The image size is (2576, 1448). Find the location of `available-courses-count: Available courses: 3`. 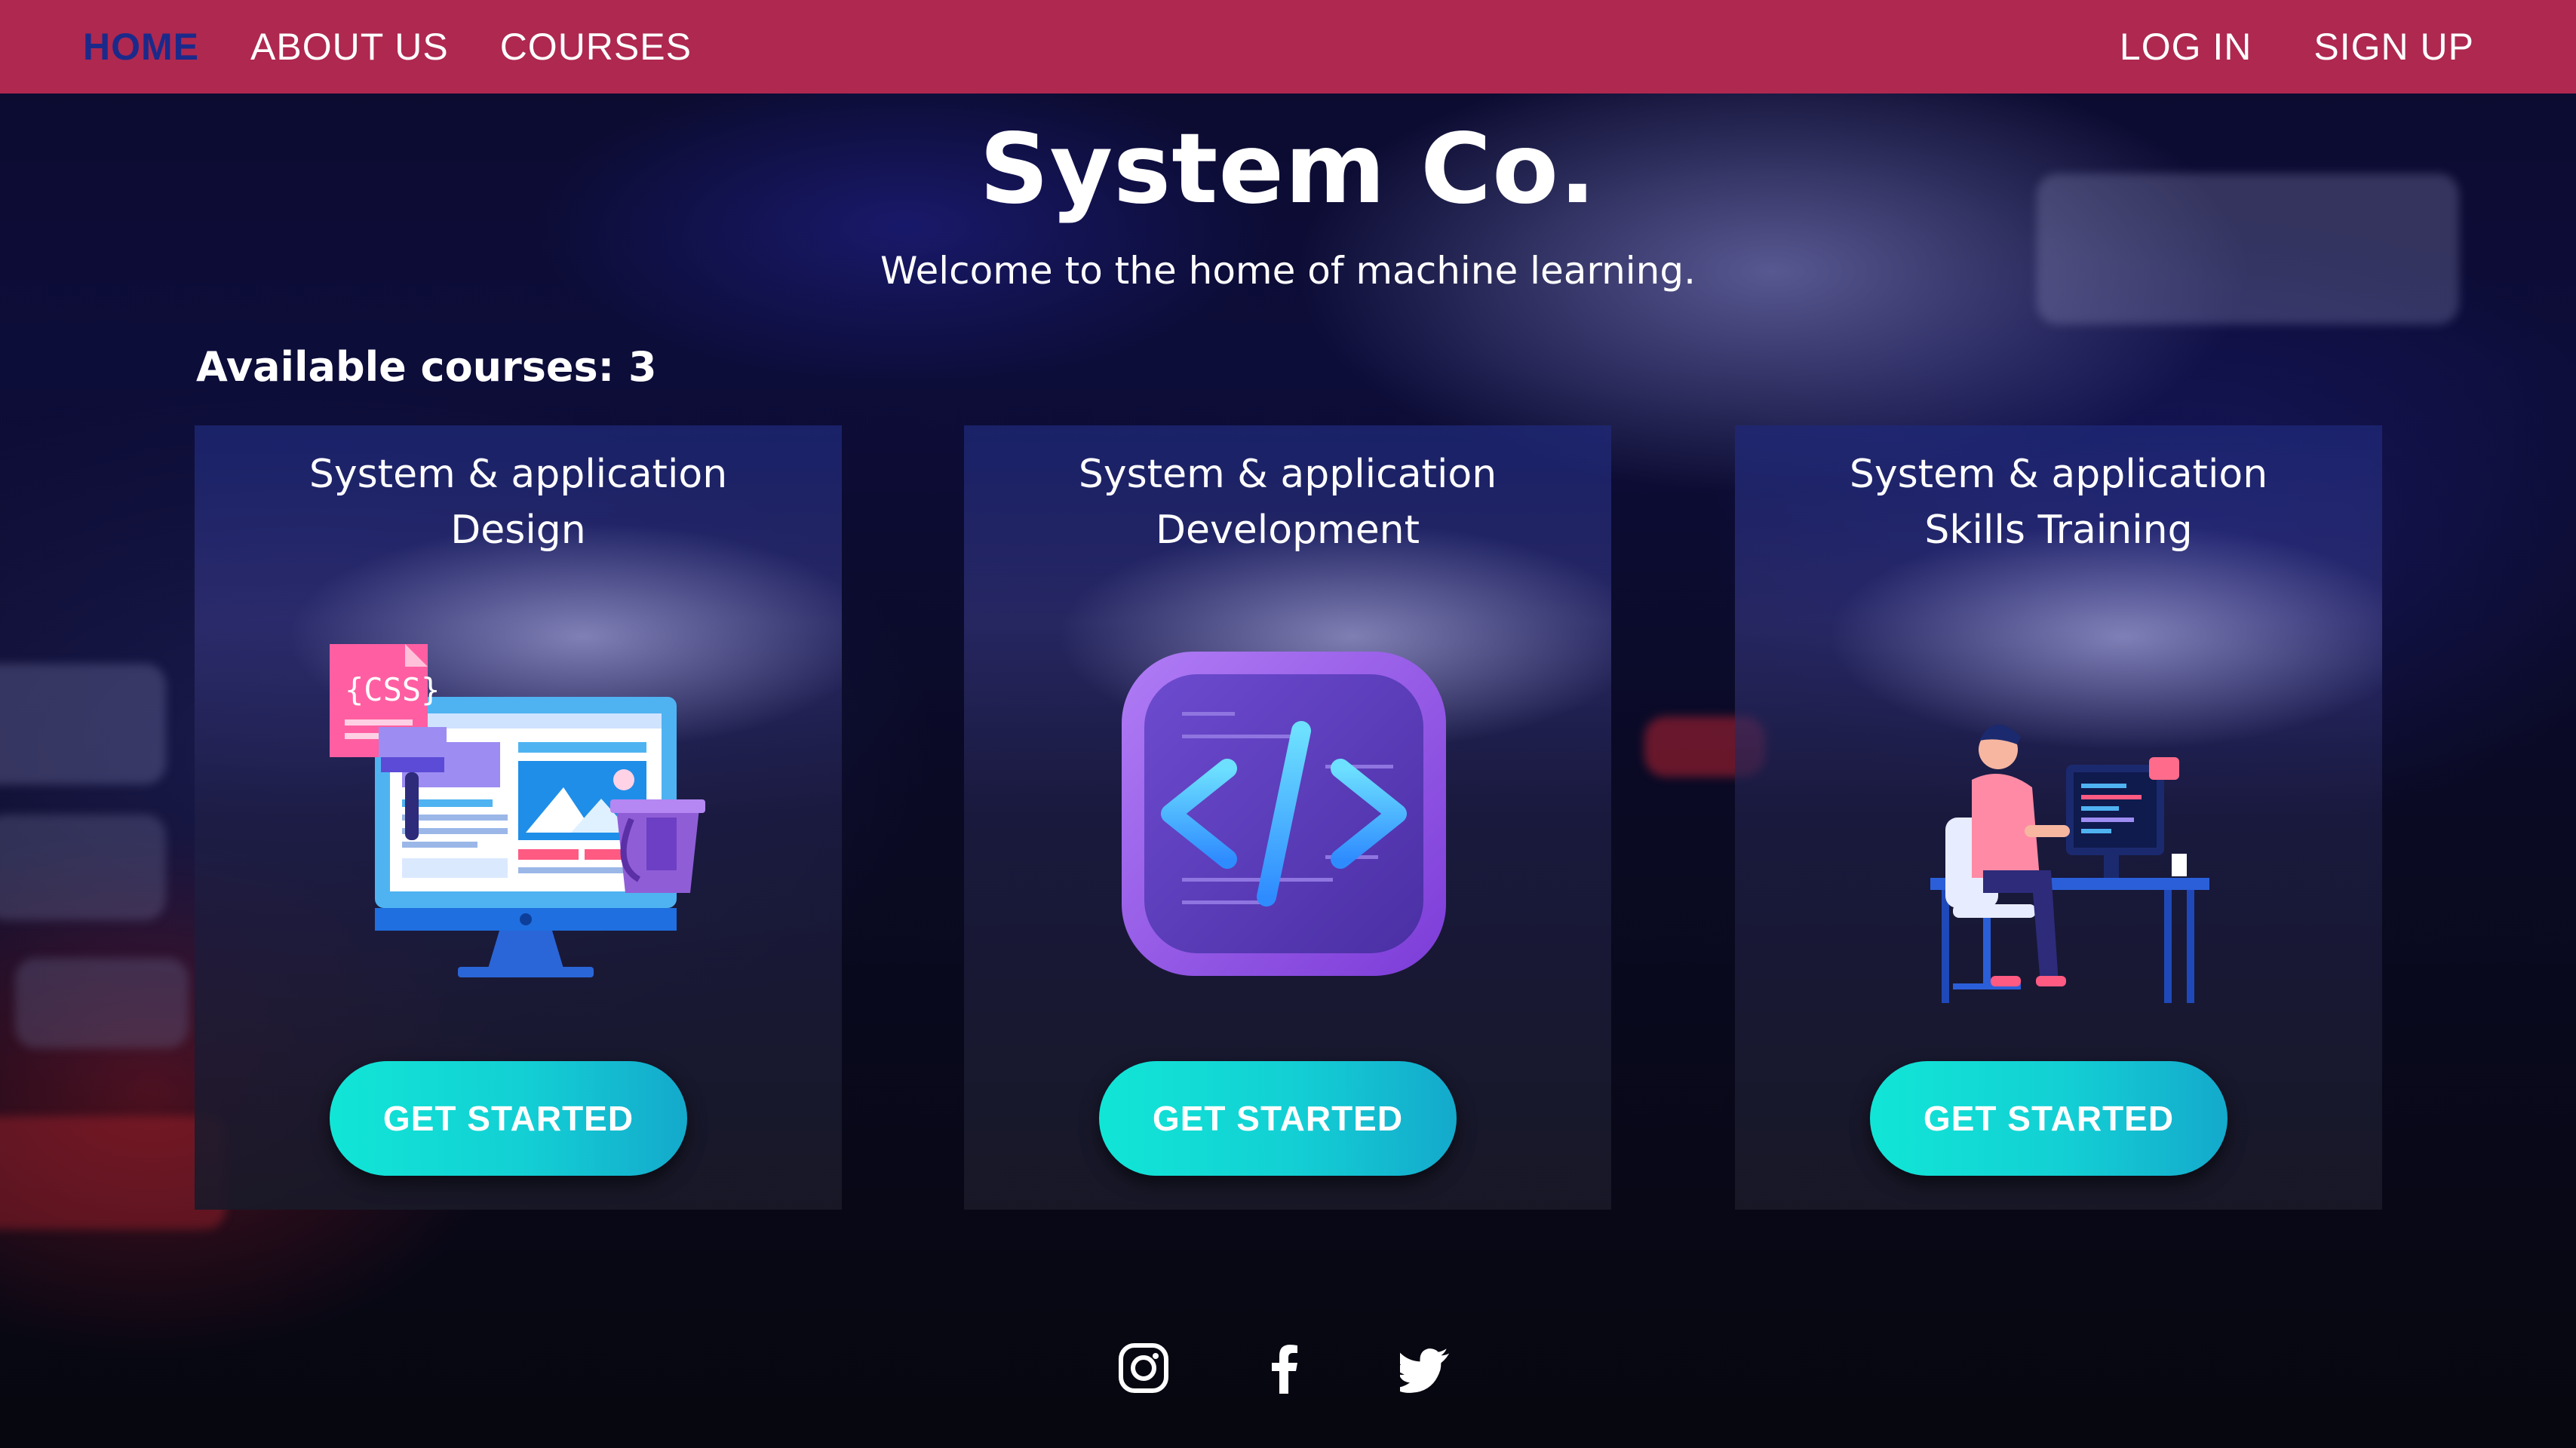

available-courses-count: Available courses: 3 is located at coordinates (426, 367).